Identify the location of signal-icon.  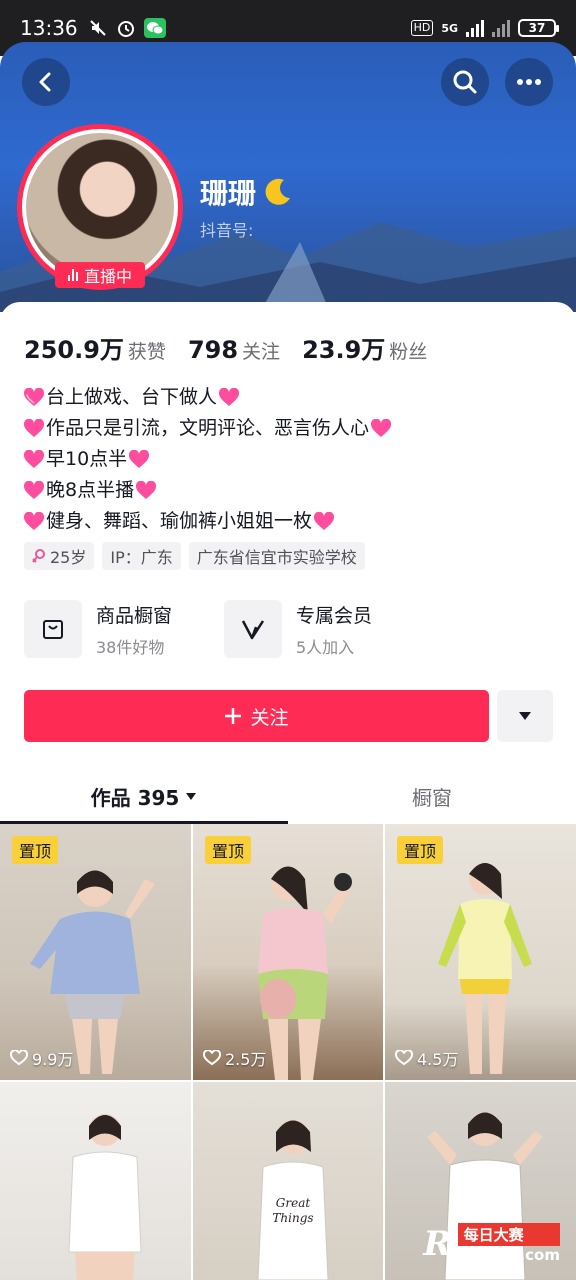
(475, 28).